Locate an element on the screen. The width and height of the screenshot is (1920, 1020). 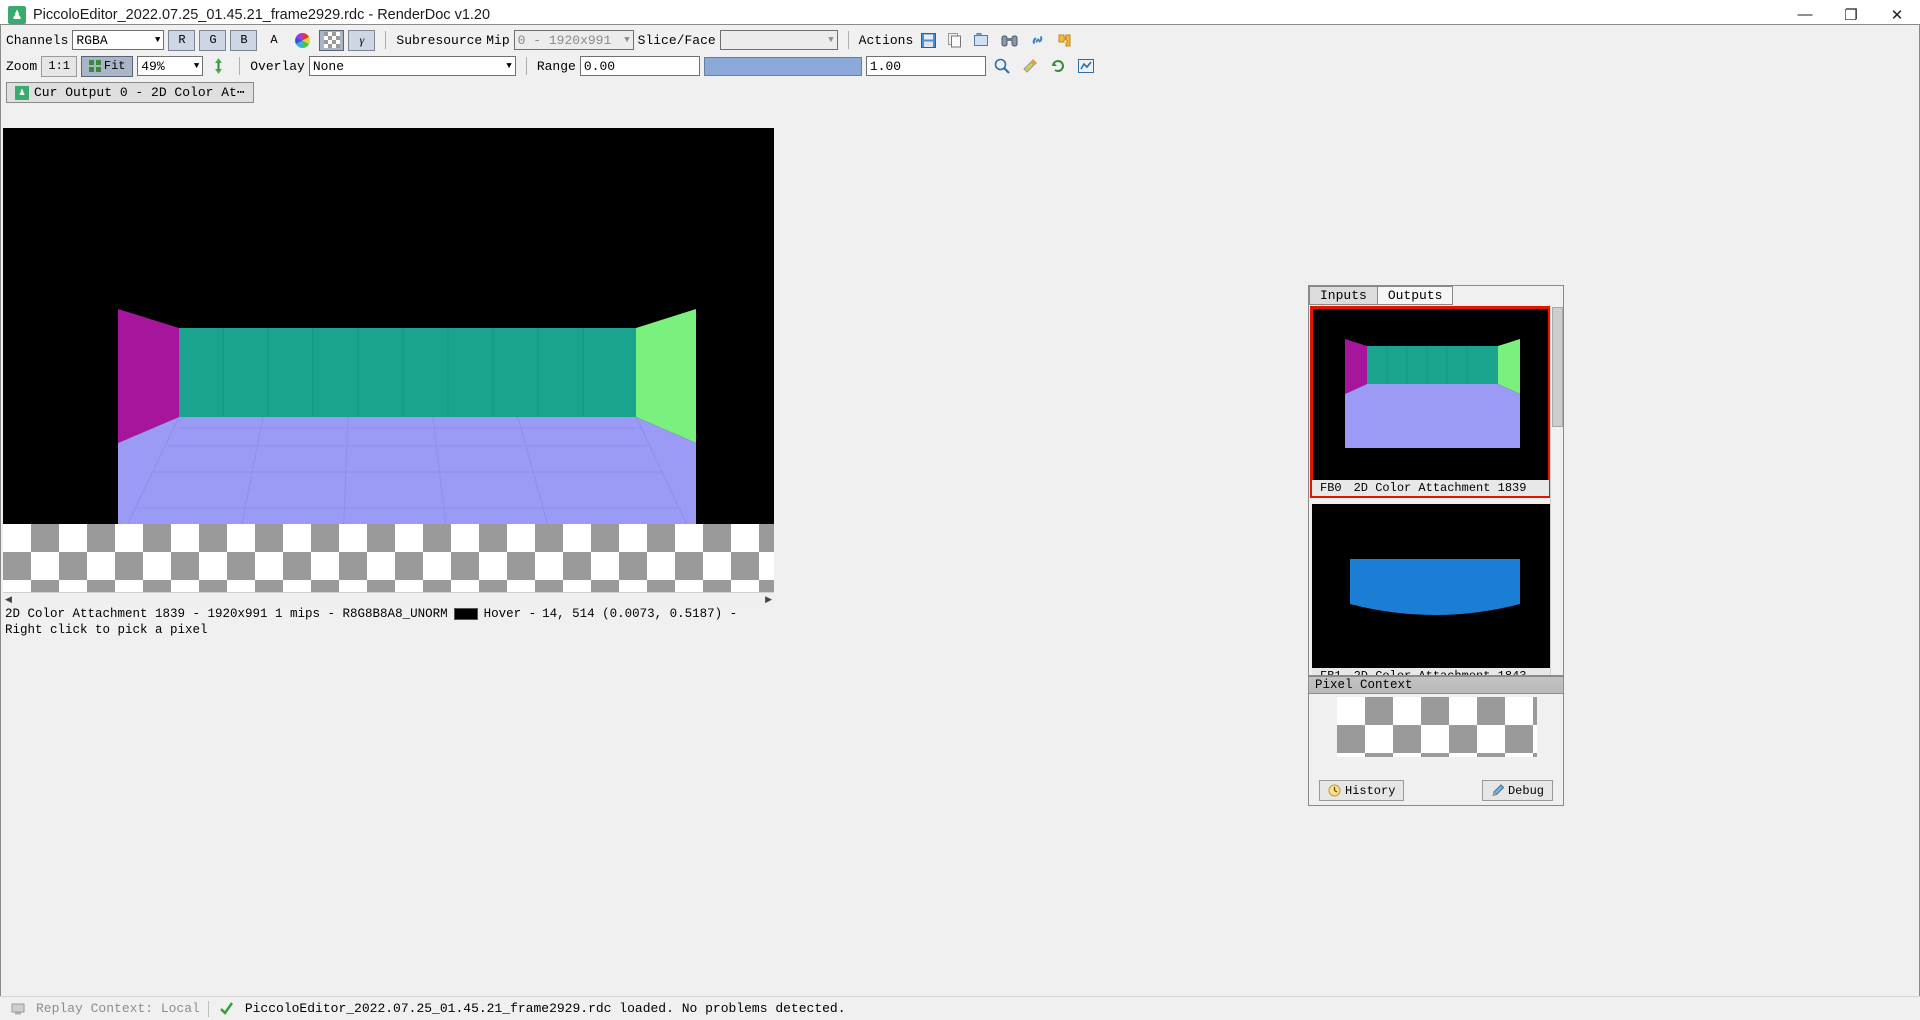
renderdoc-icon: ♟ is located at coordinates (17, 14).